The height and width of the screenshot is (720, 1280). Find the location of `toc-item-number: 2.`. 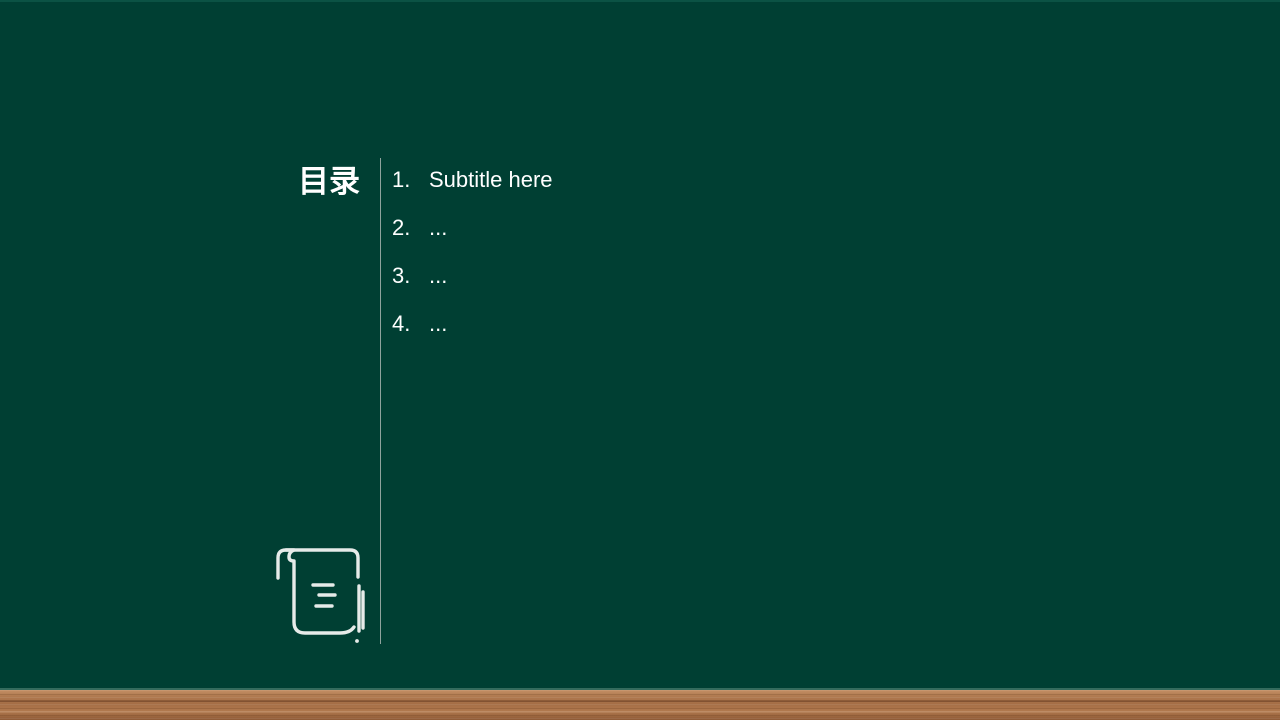

toc-item-number: 2. is located at coordinates (401, 227).